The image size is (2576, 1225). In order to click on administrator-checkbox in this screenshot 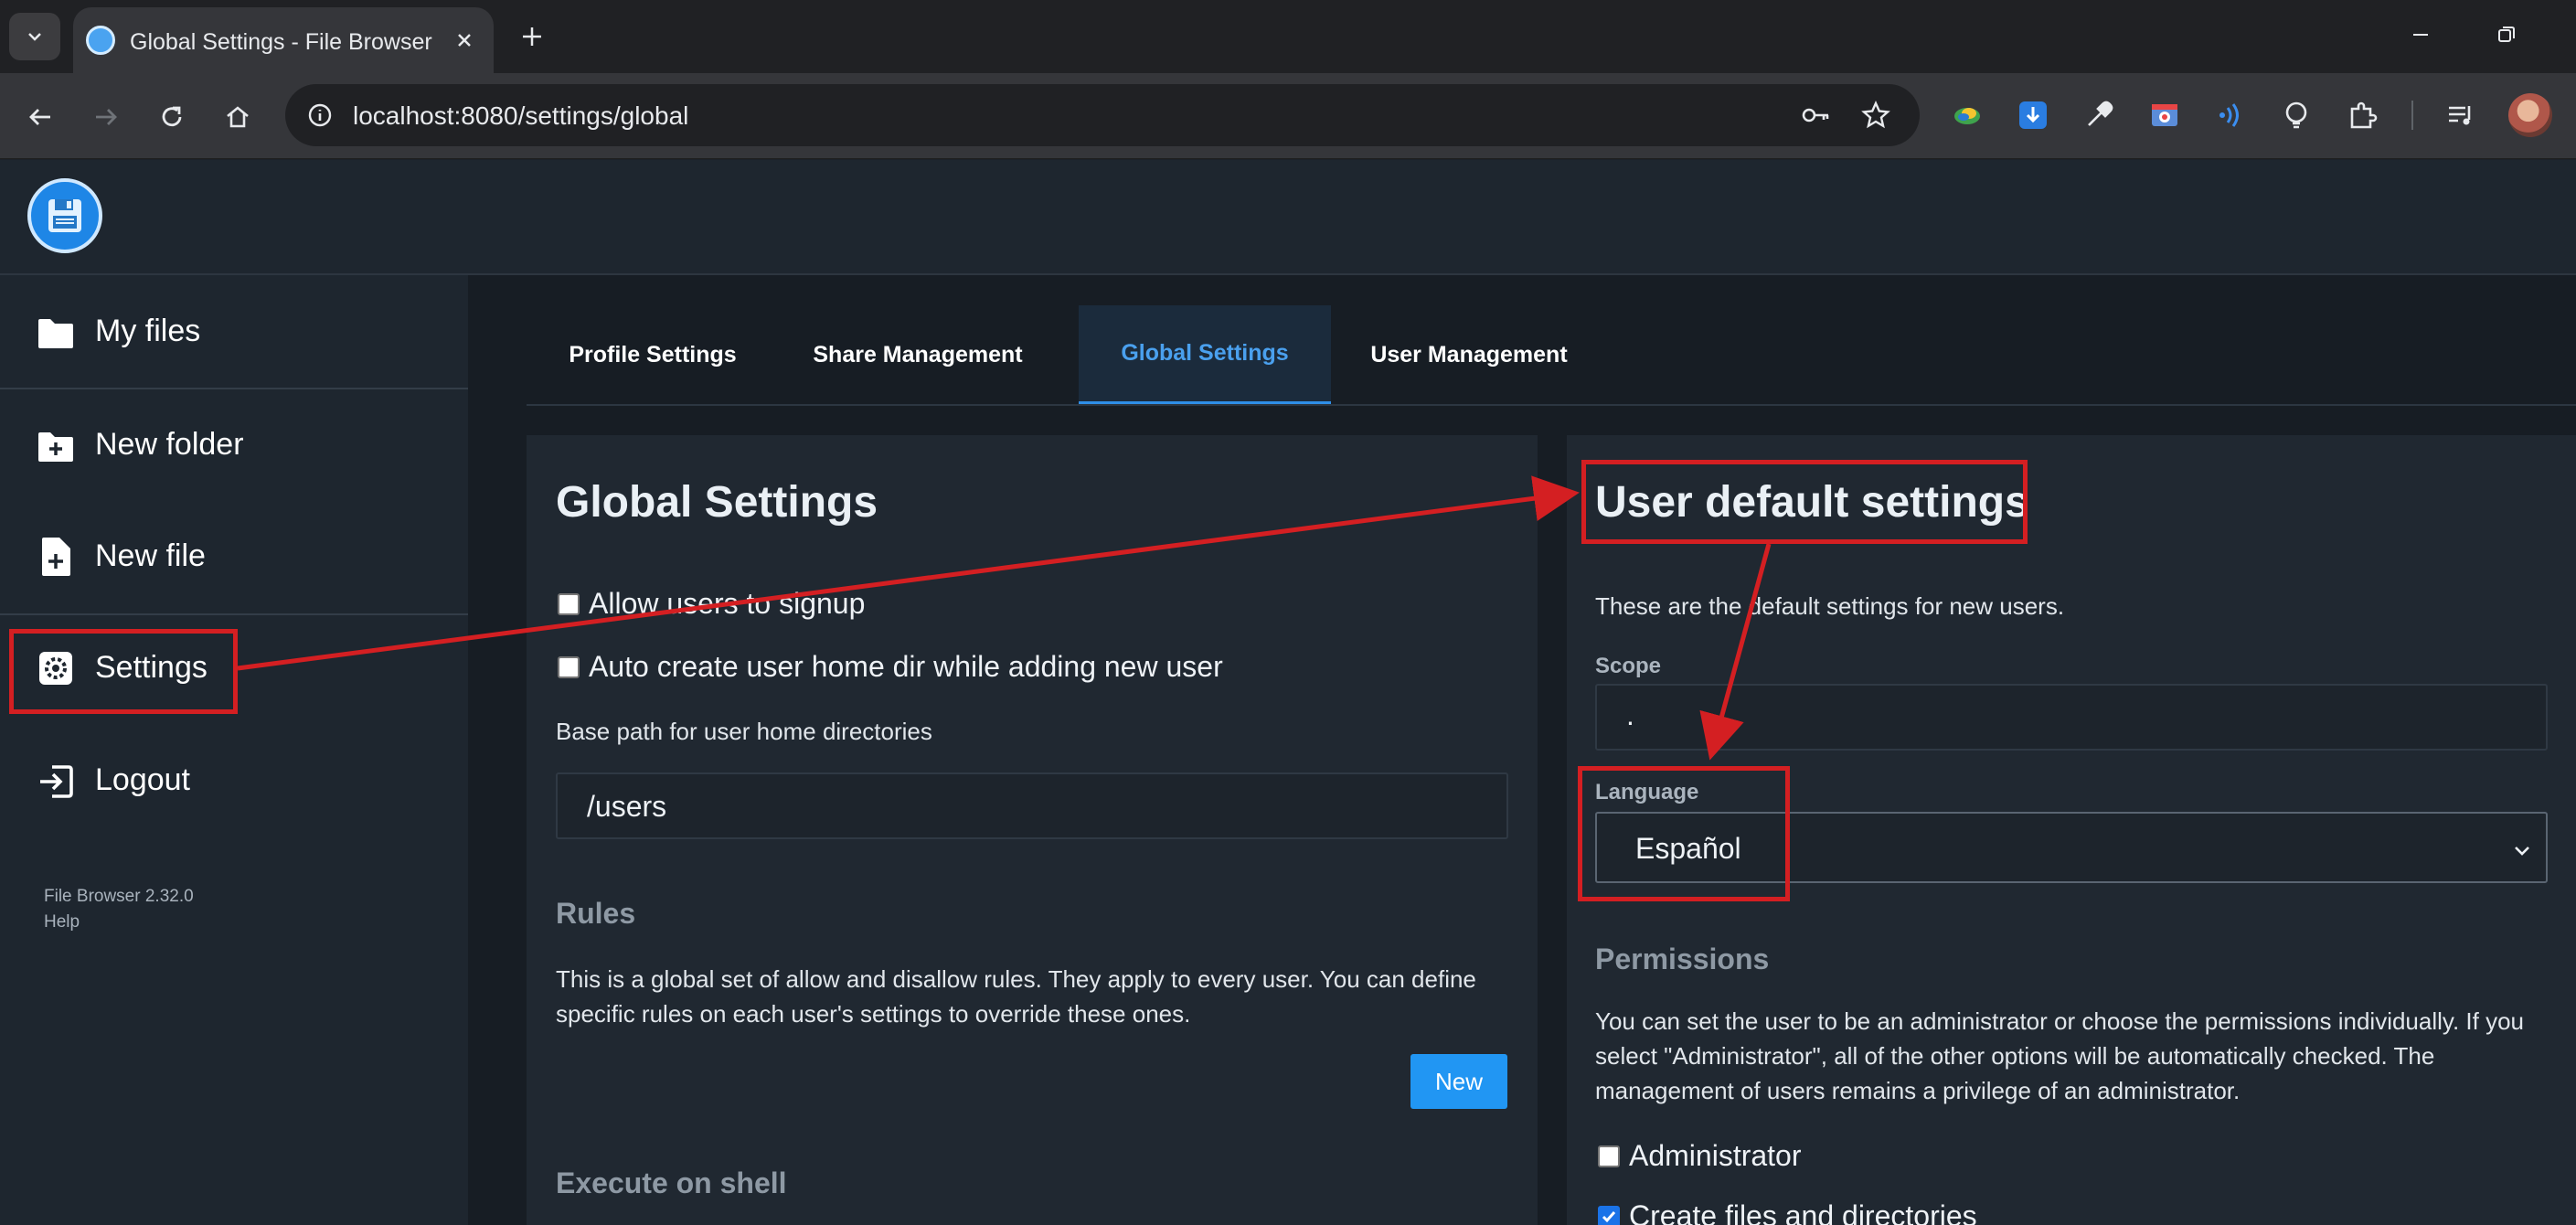, I will do `click(1609, 1156)`.